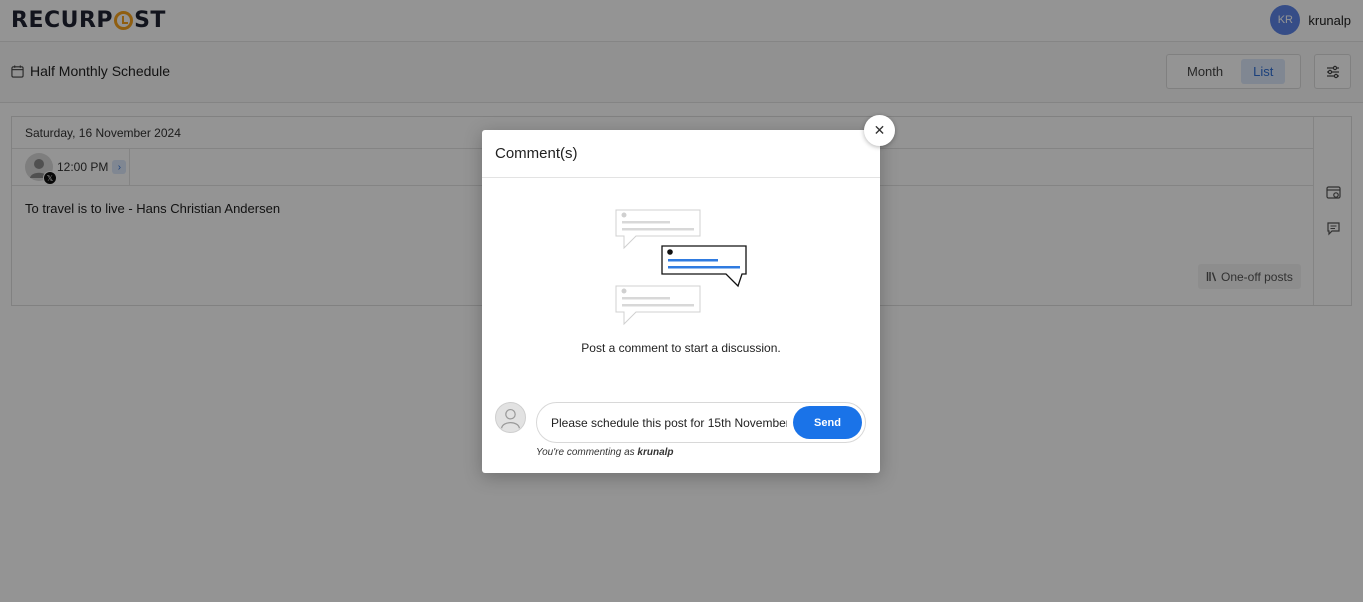  I want to click on close-modal-button: ✕, so click(879, 130).